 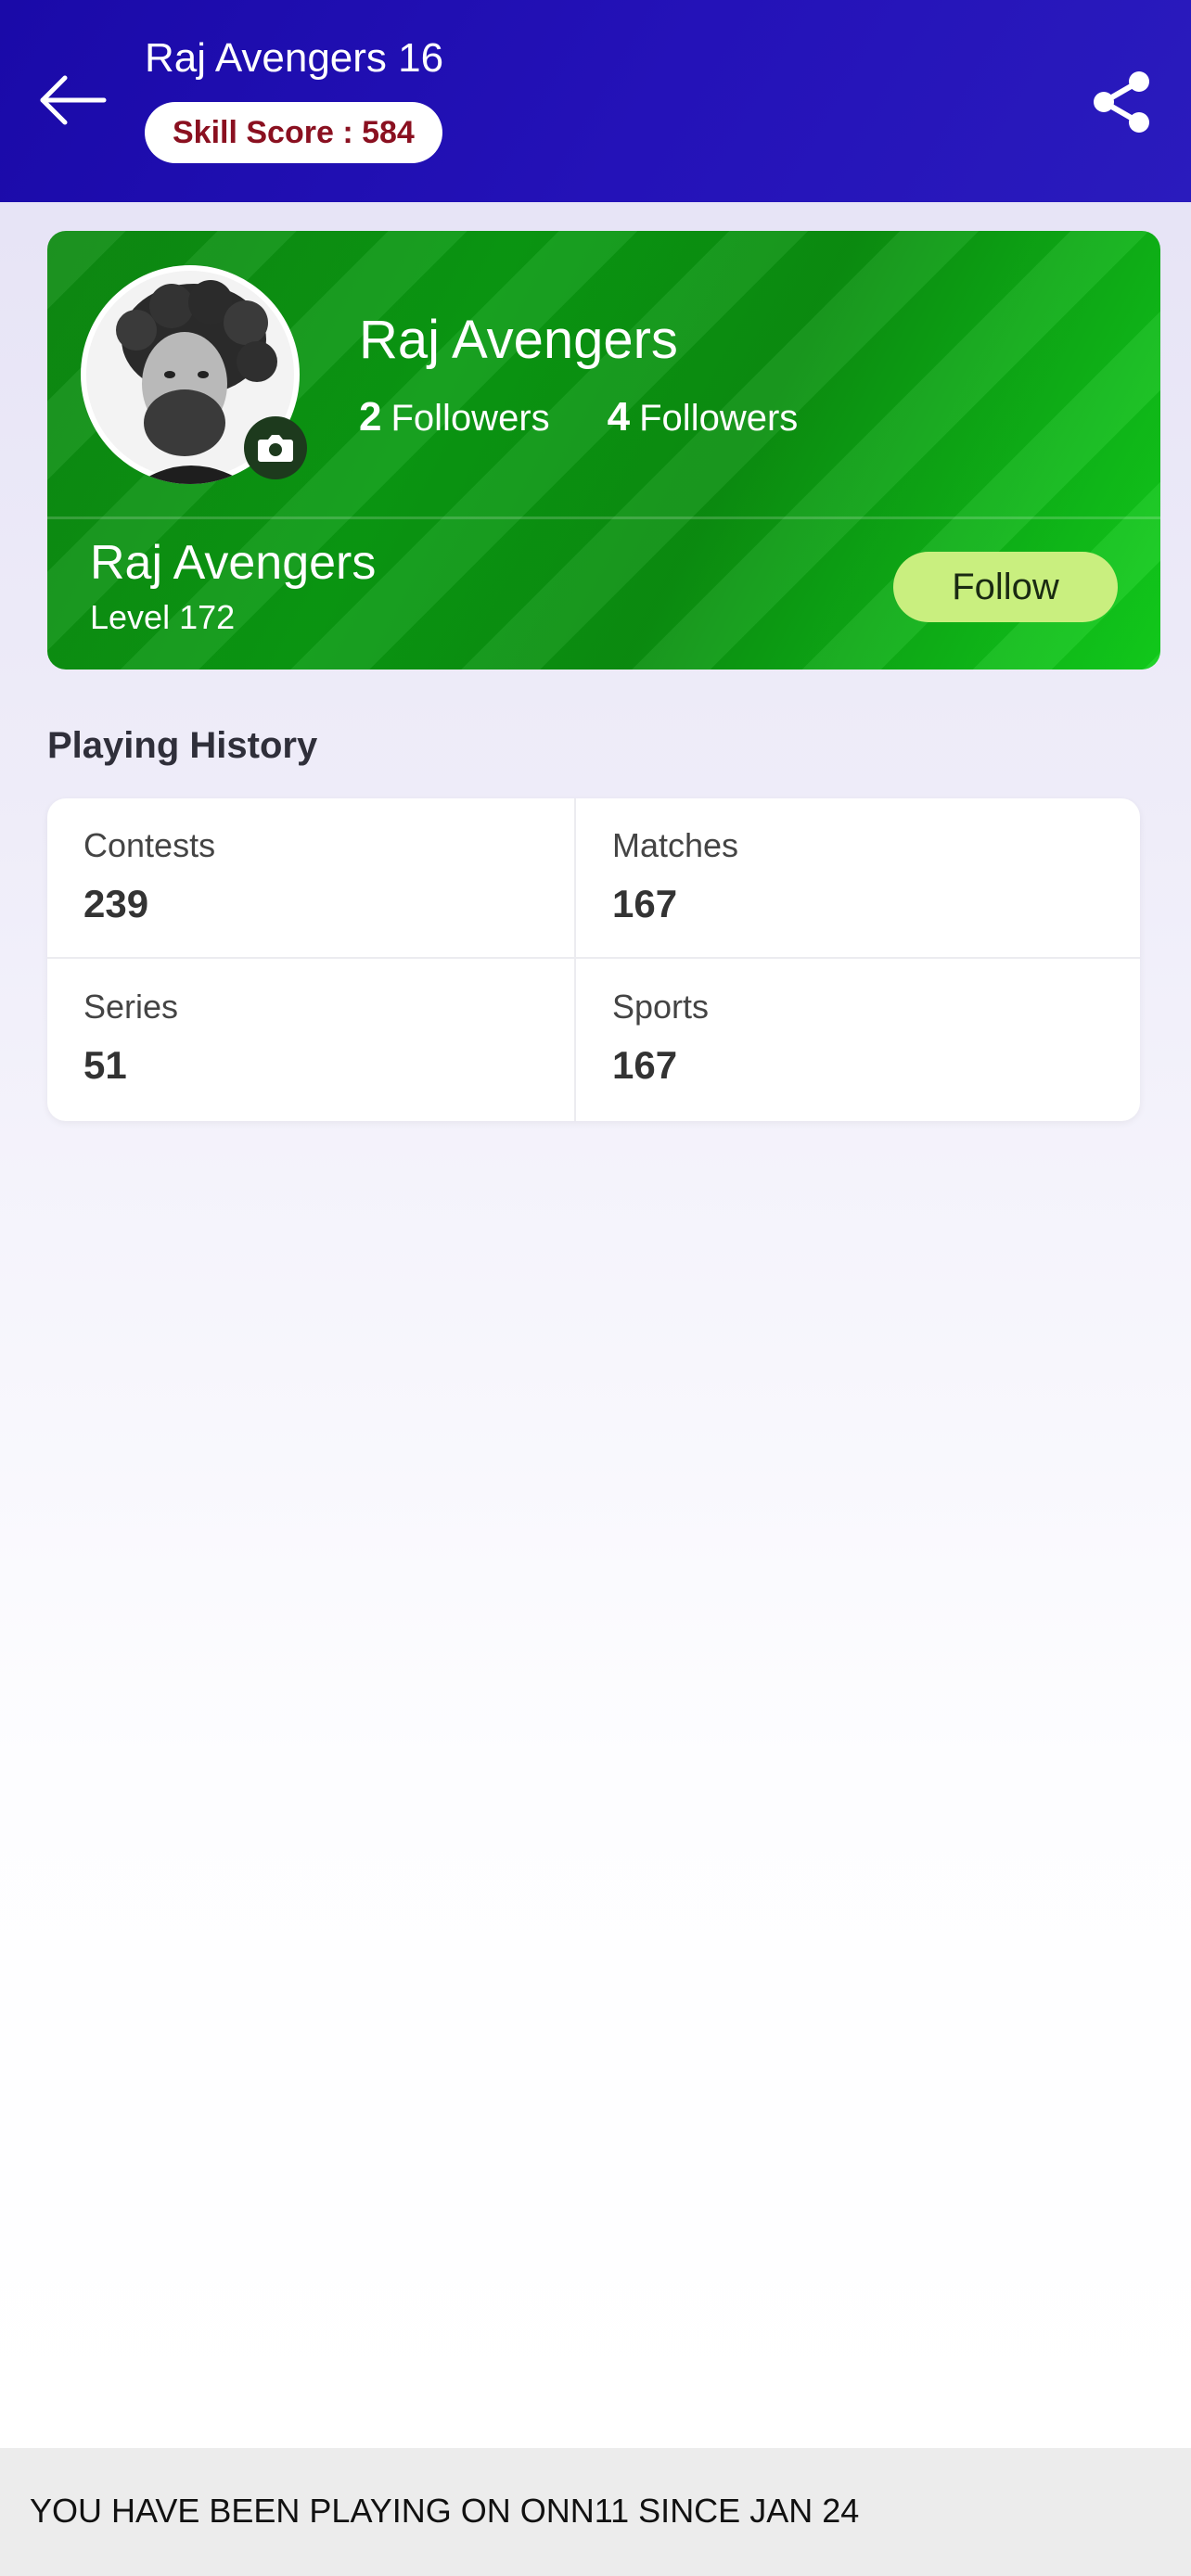 I want to click on followers-row: 2 Followers 4 Followers, so click(x=578, y=417).